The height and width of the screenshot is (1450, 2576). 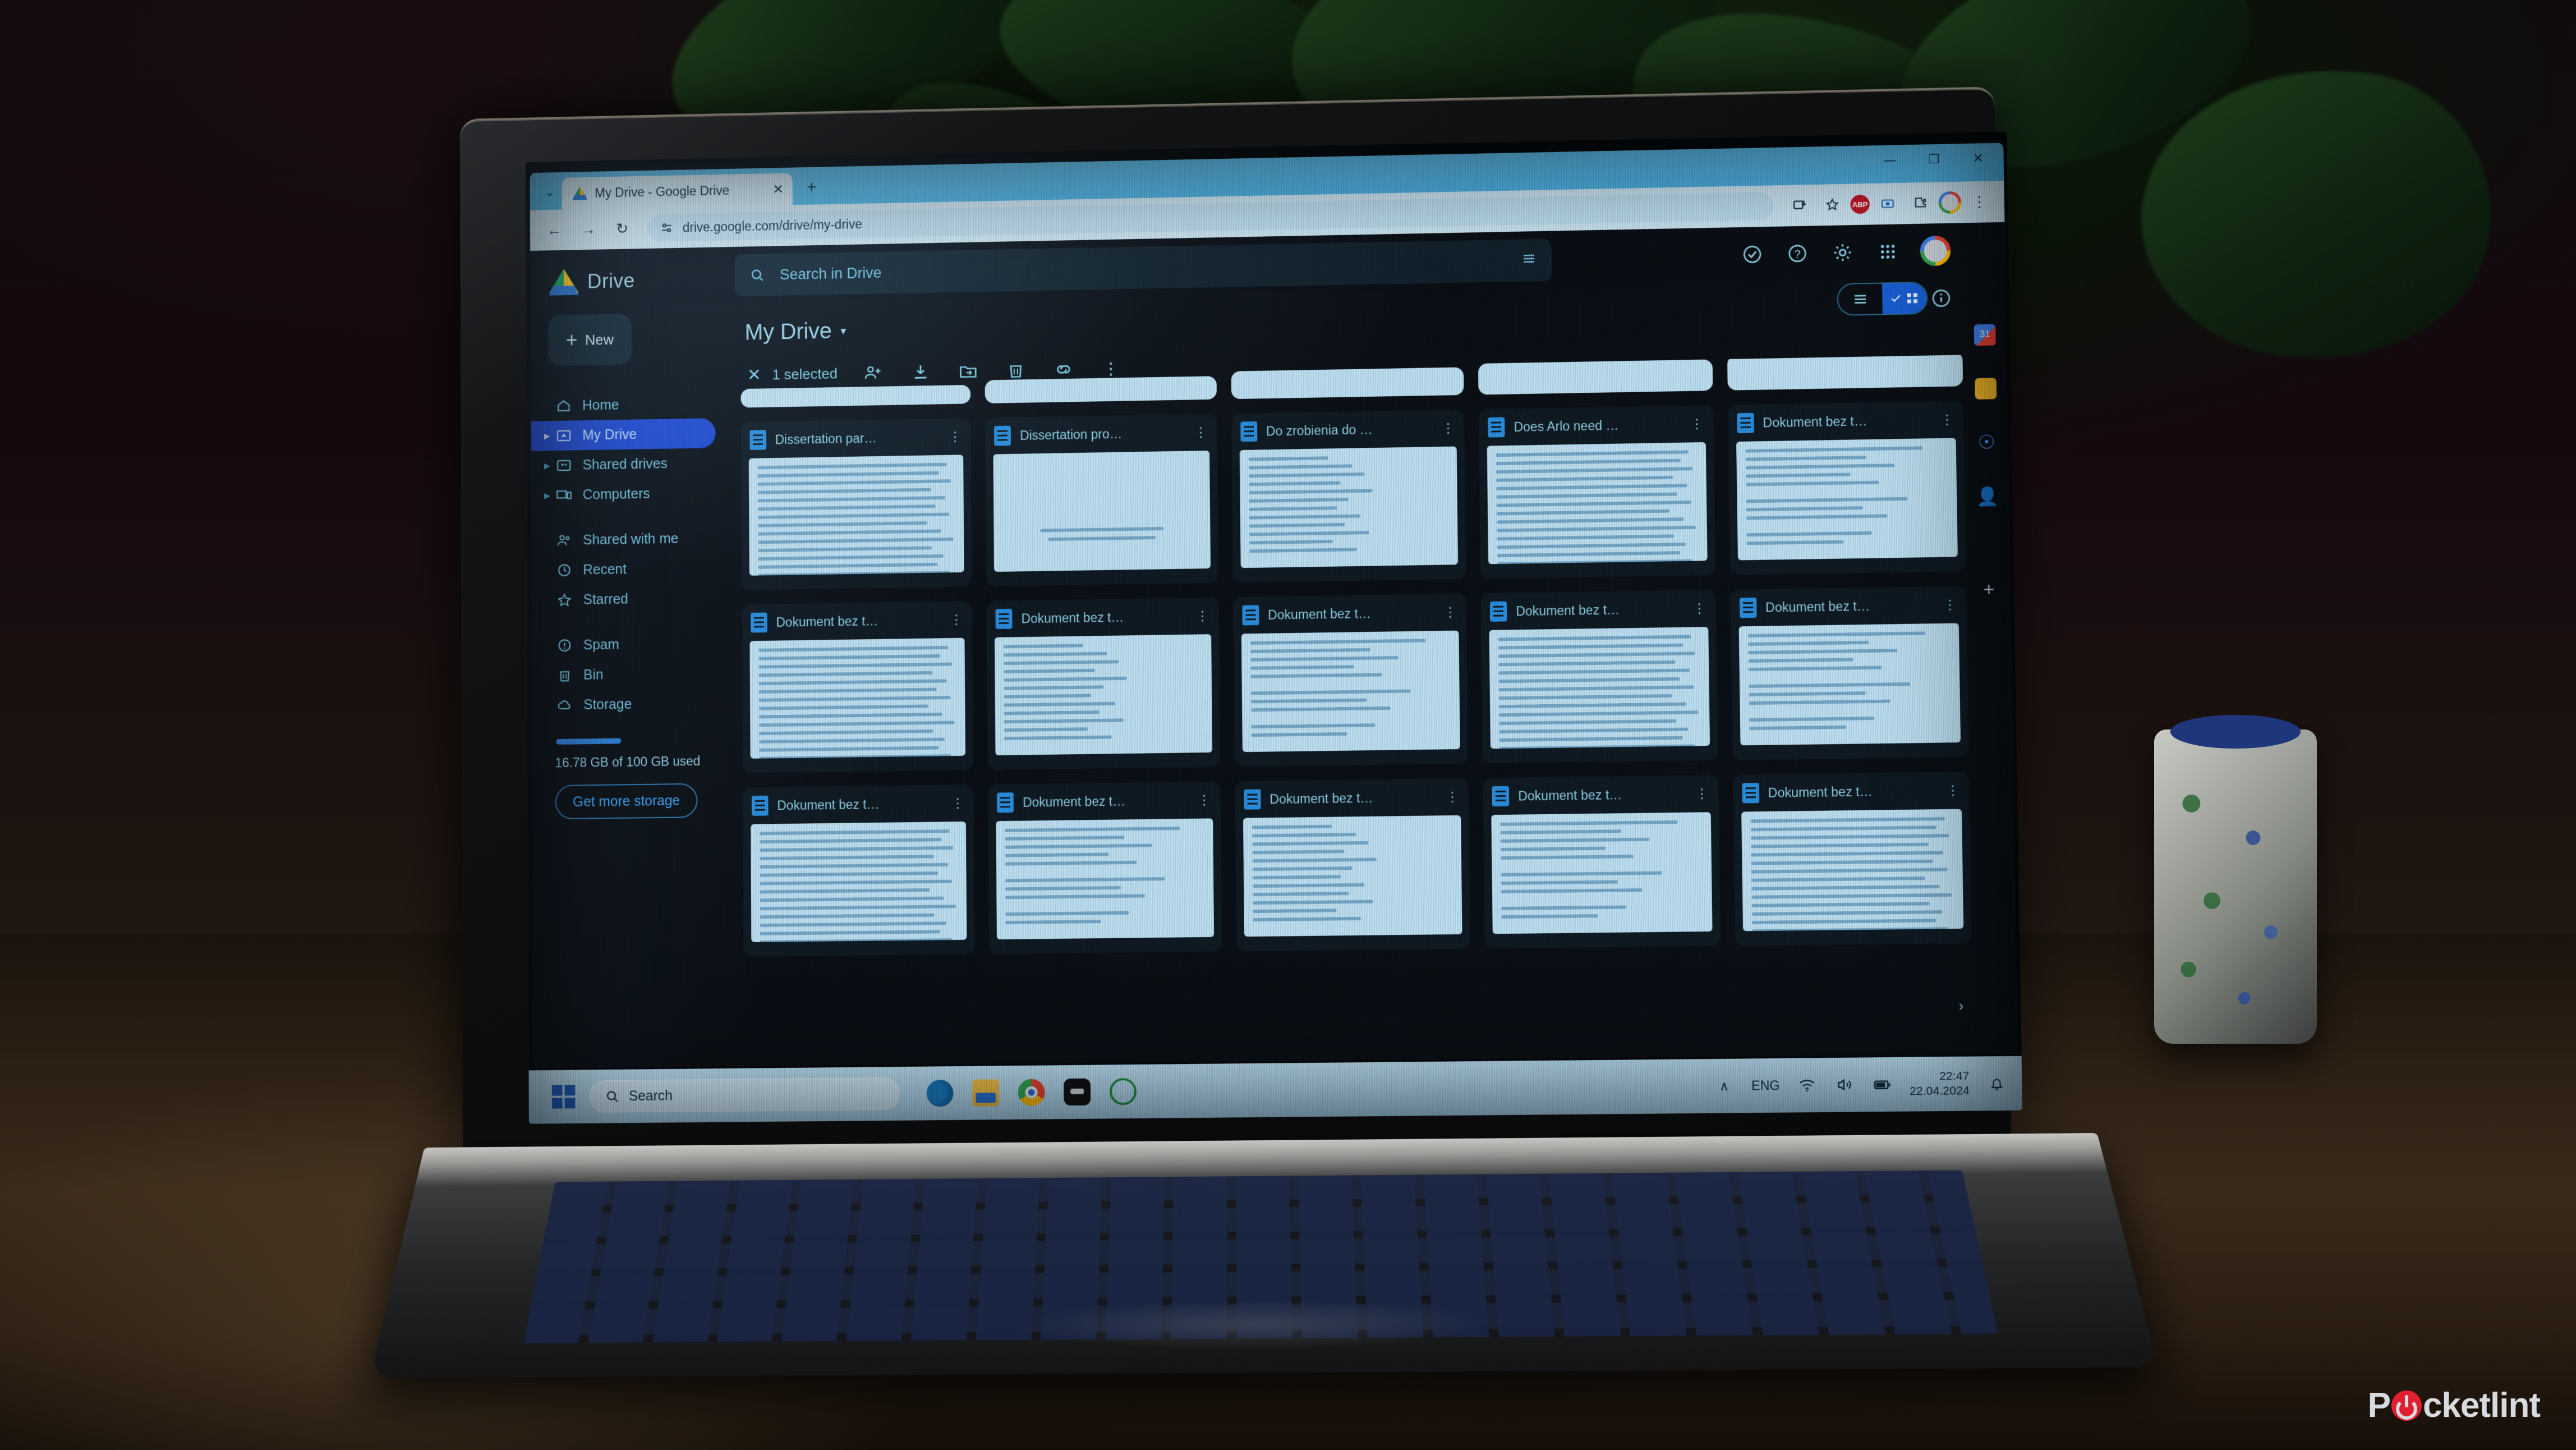 I want to click on file-card: Dissertation par… ⋮, so click(x=857, y=504).